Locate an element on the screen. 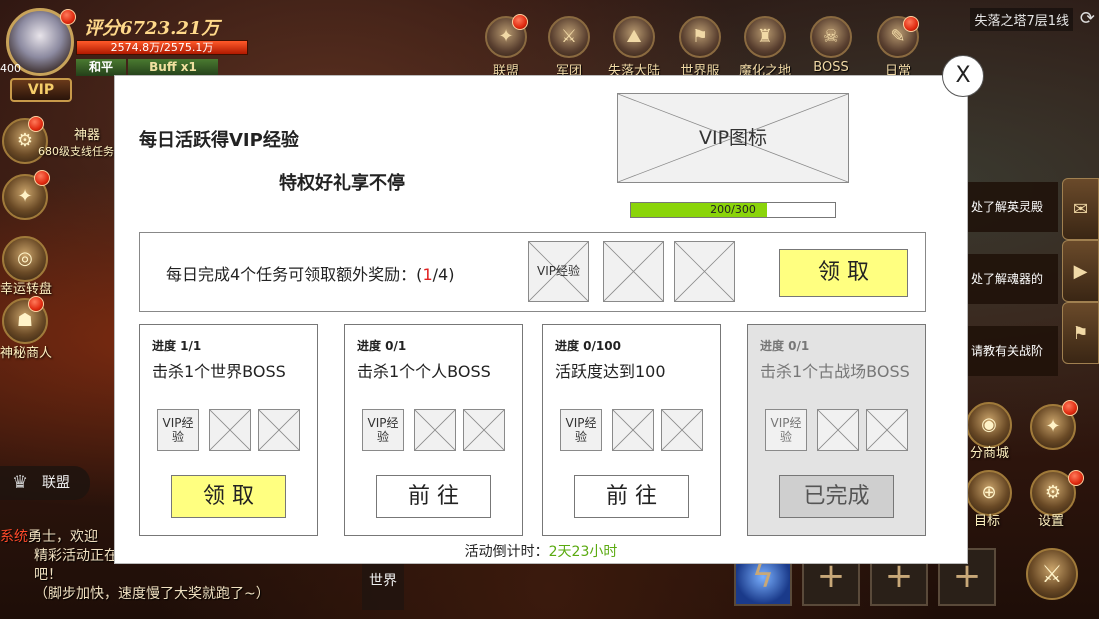 Image resolution: width=1099 pixels, height=619 pixels. quest-tracker-item: 处了解魂器的 is located at coordinates (1012, 279).